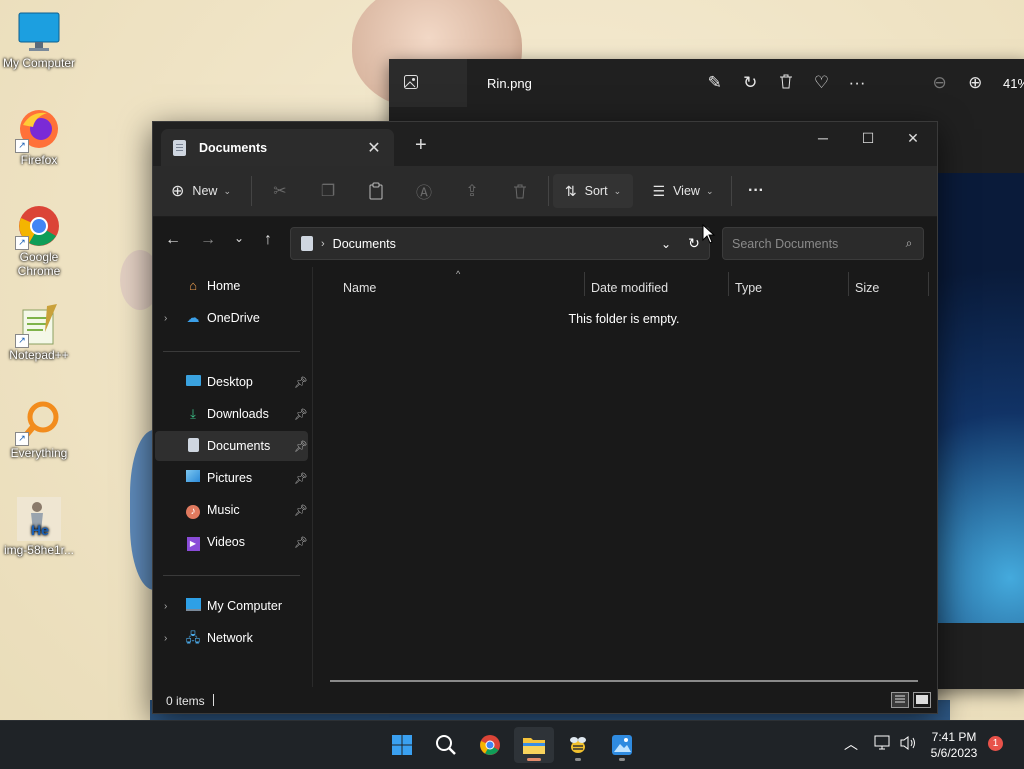 The image size is (1024, 769). I want to click on copy-icon: ❐, so click(328, 191).